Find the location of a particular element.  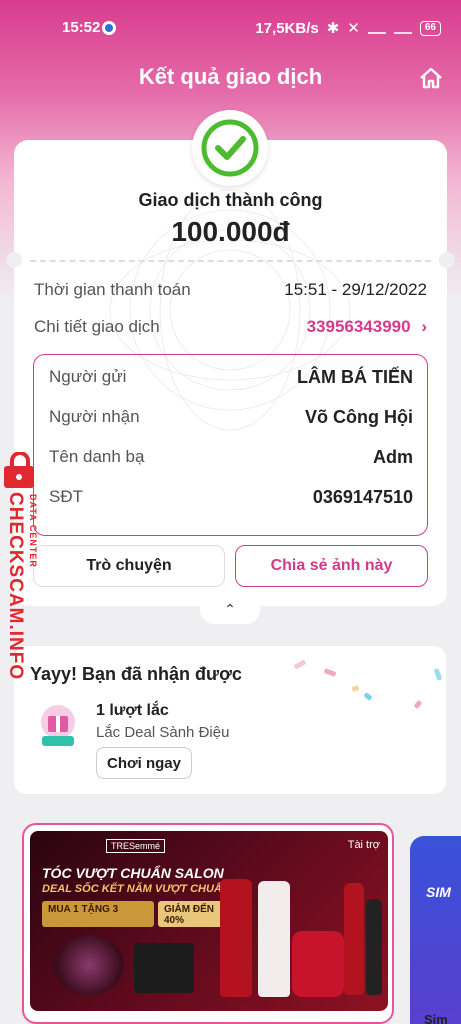

phone-value: 0369147510 is located at coordinates (362, 497).